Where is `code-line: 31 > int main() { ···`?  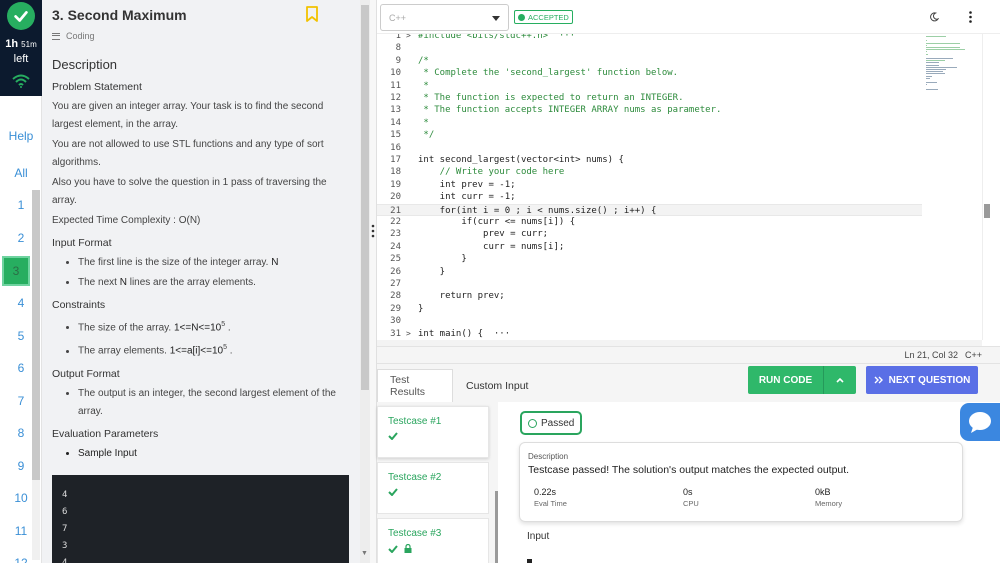
code-line: 31 > int main() { ··· is located at coordinates (649, 334).